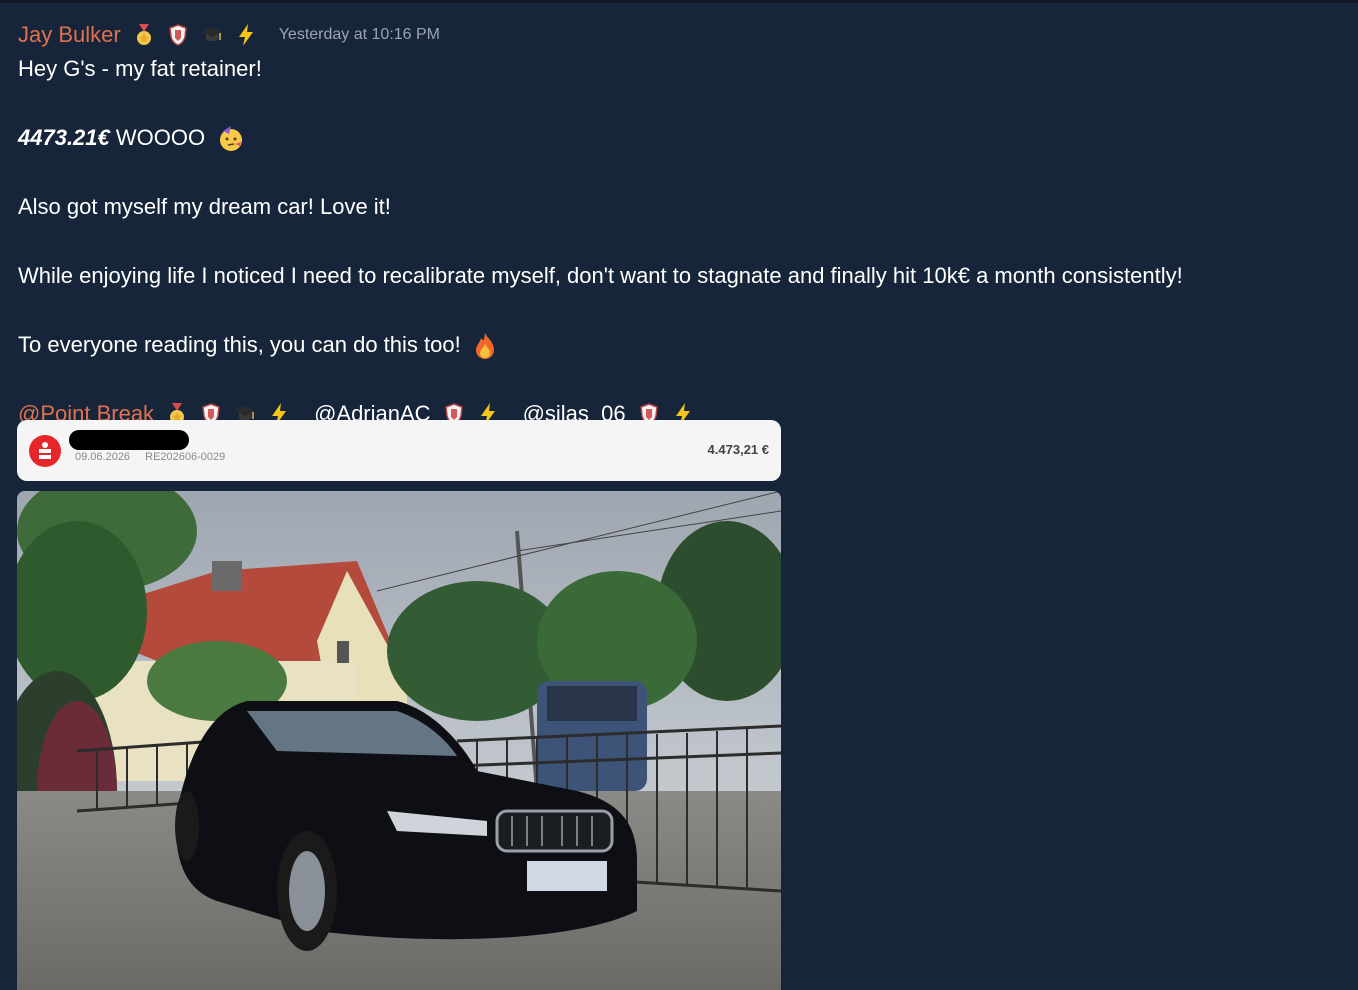 This screenshot has height=990, width=1358. What do you see at coordinates (69, 35) in the screenshot?
I see `author-name: Jay Bulker` at bounding box center [69, 35].